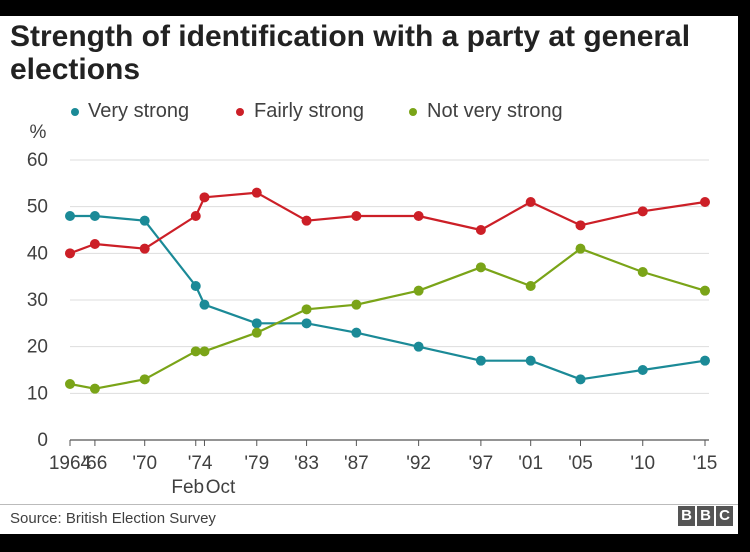  I want to click on x-tick-label: '92, so click(418, 463).